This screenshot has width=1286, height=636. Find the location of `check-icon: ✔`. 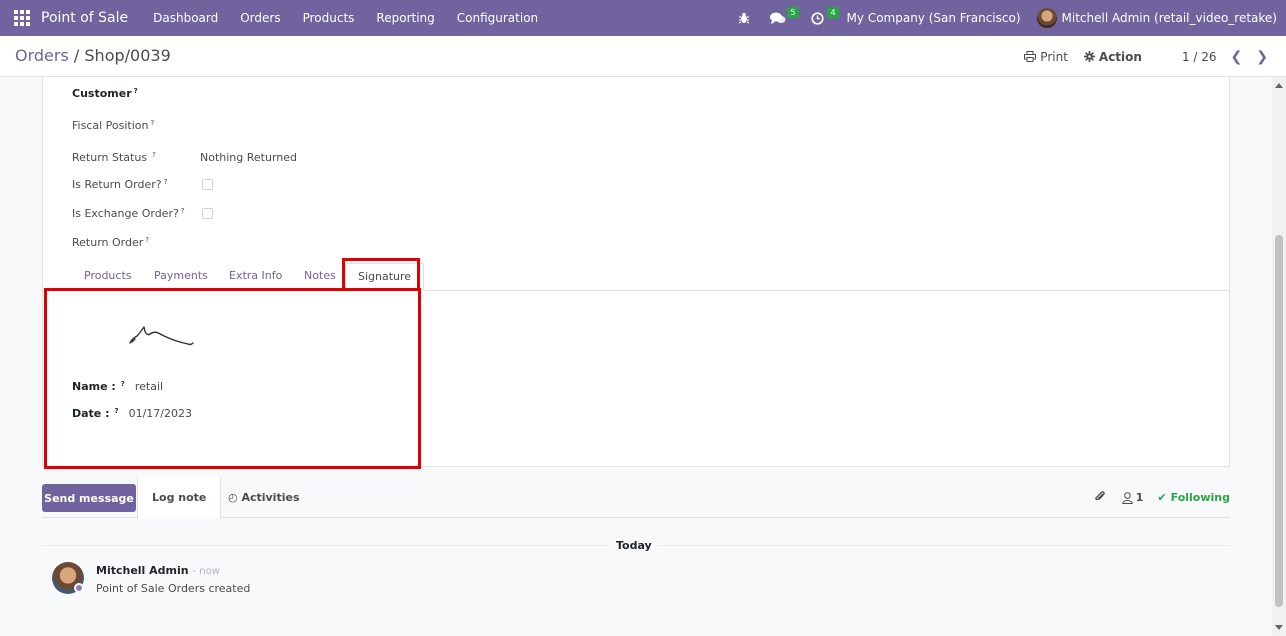

check-icon: ✔ is located at coordinates (1162, 497).